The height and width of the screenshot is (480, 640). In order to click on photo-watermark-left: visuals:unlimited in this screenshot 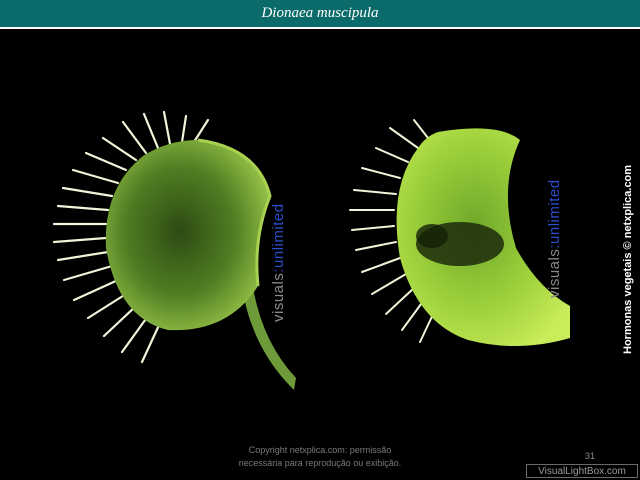, I will do `click(278, 262)`.